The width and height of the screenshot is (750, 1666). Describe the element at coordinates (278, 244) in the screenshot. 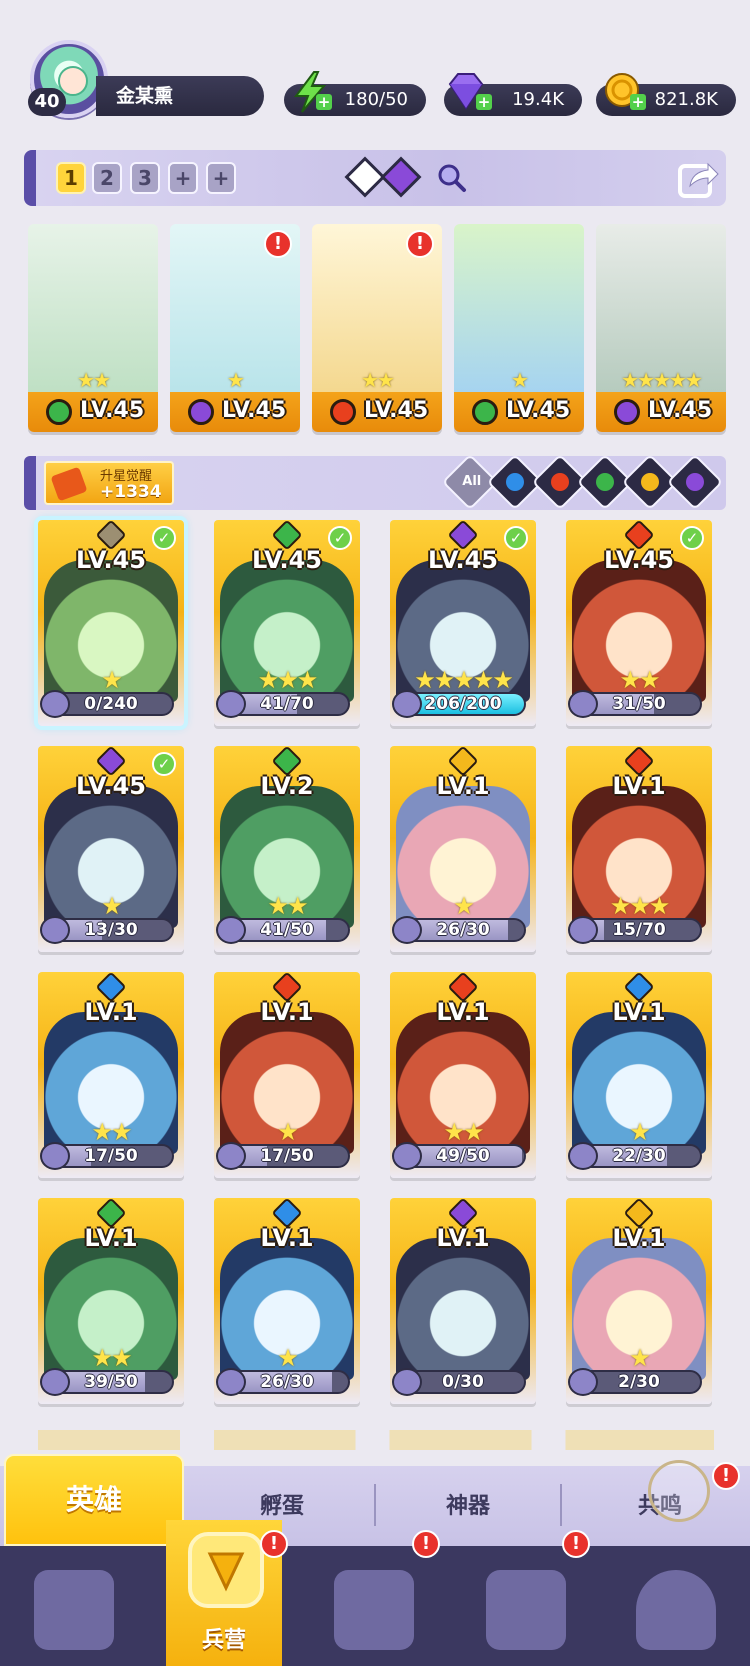

I see `hero-alert-icon: !` at that location.